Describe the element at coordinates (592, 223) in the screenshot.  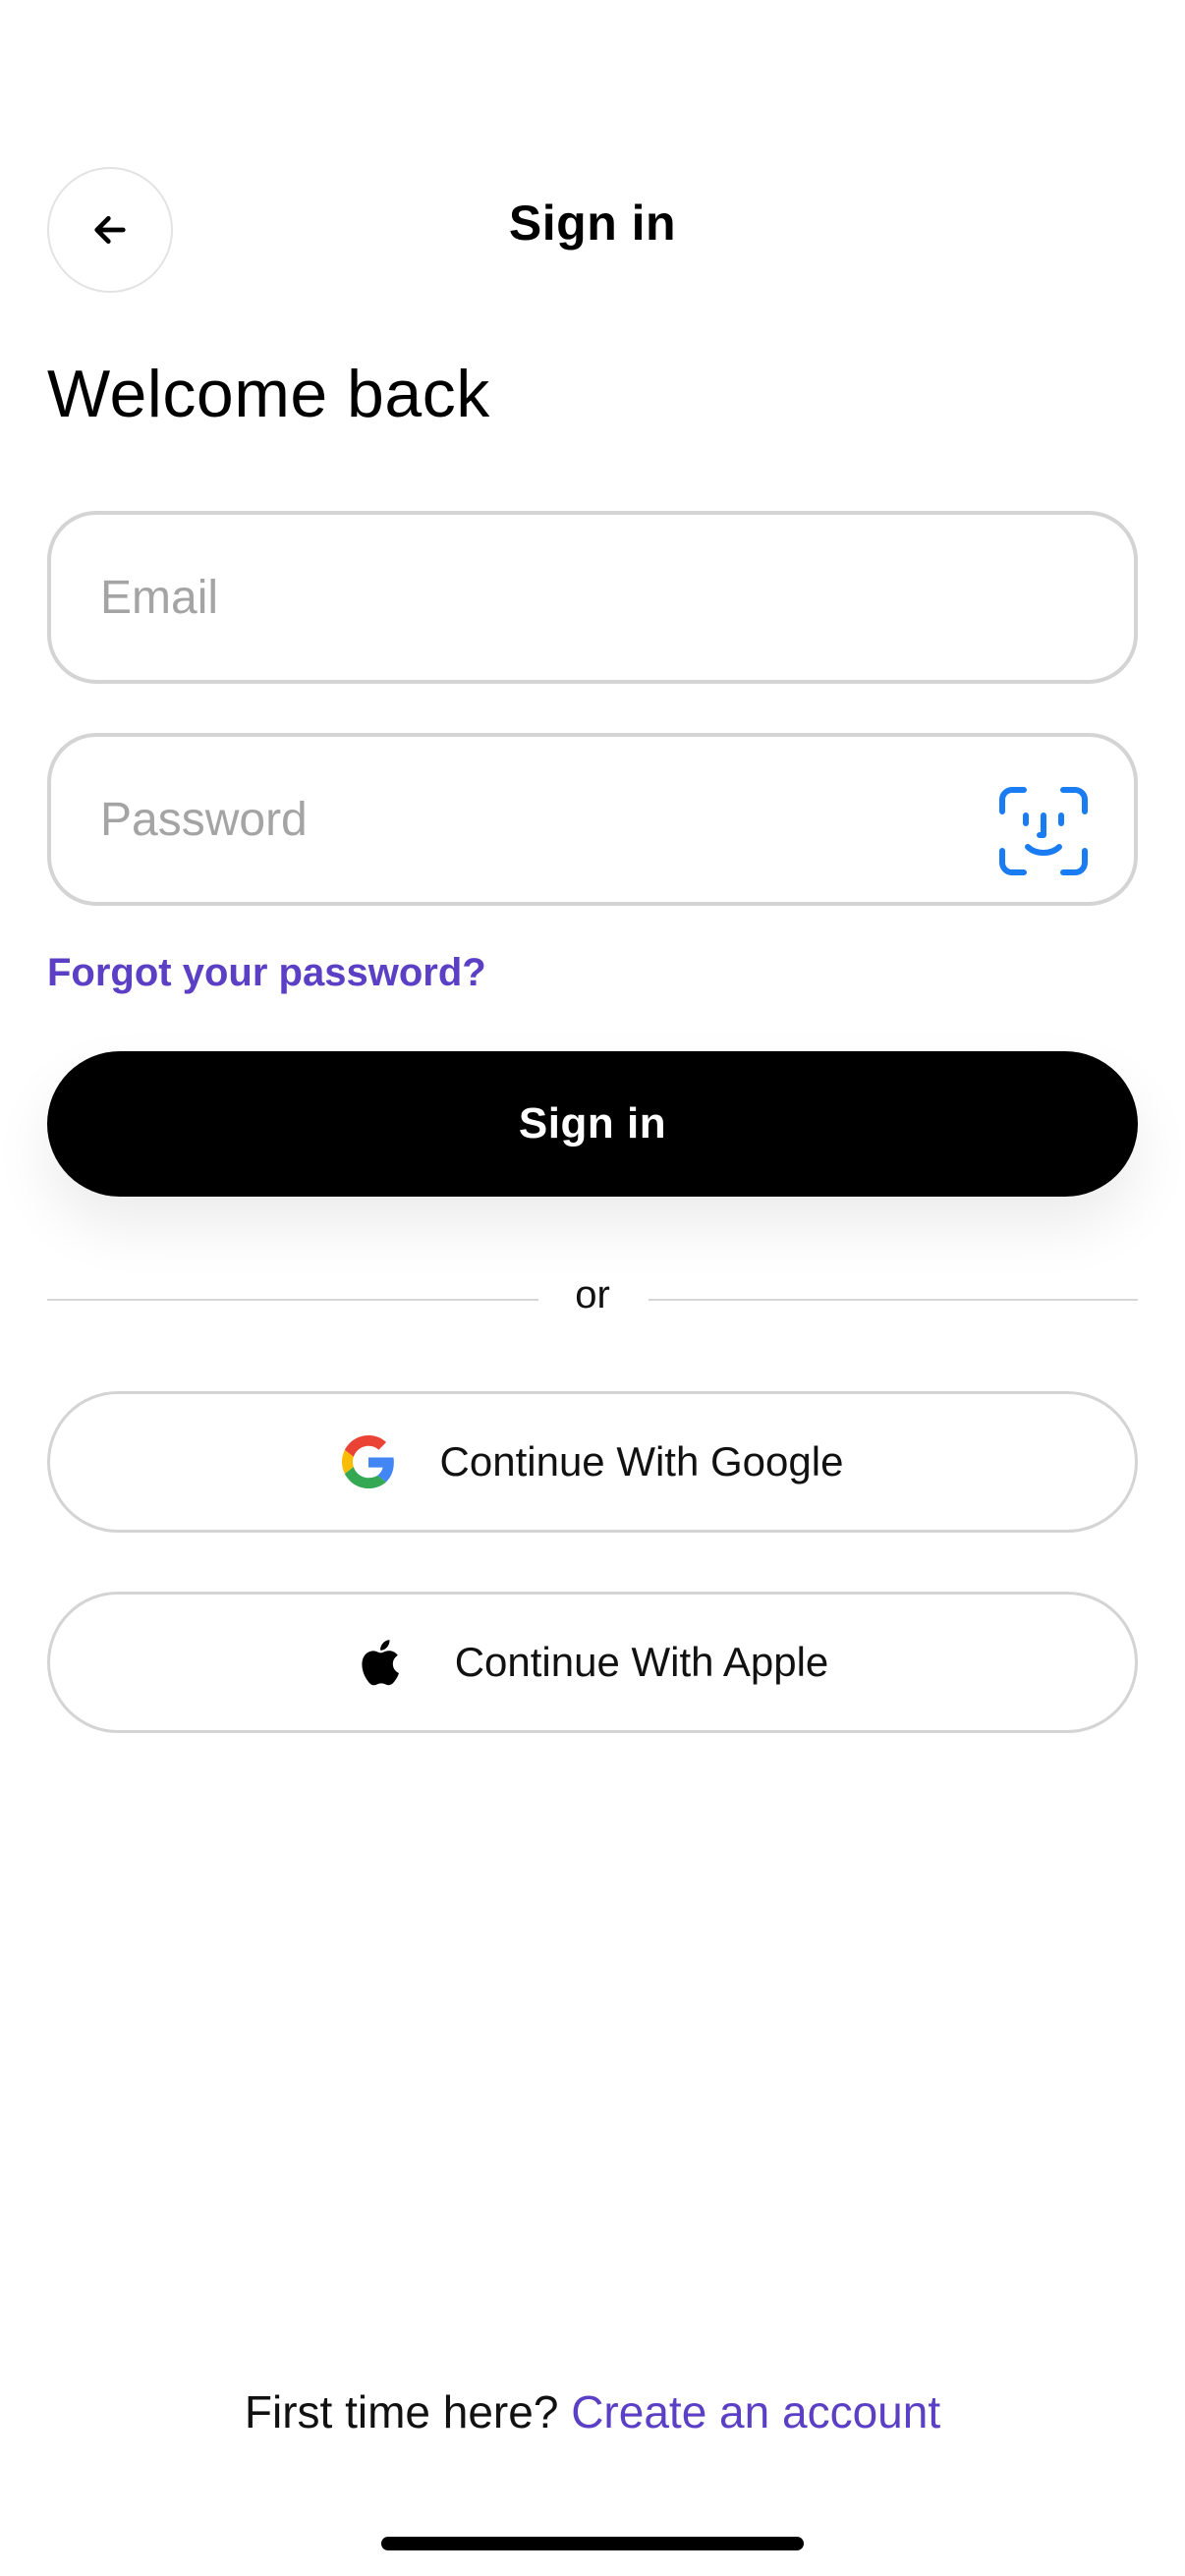
I see `page-title: Sign in` at that location.